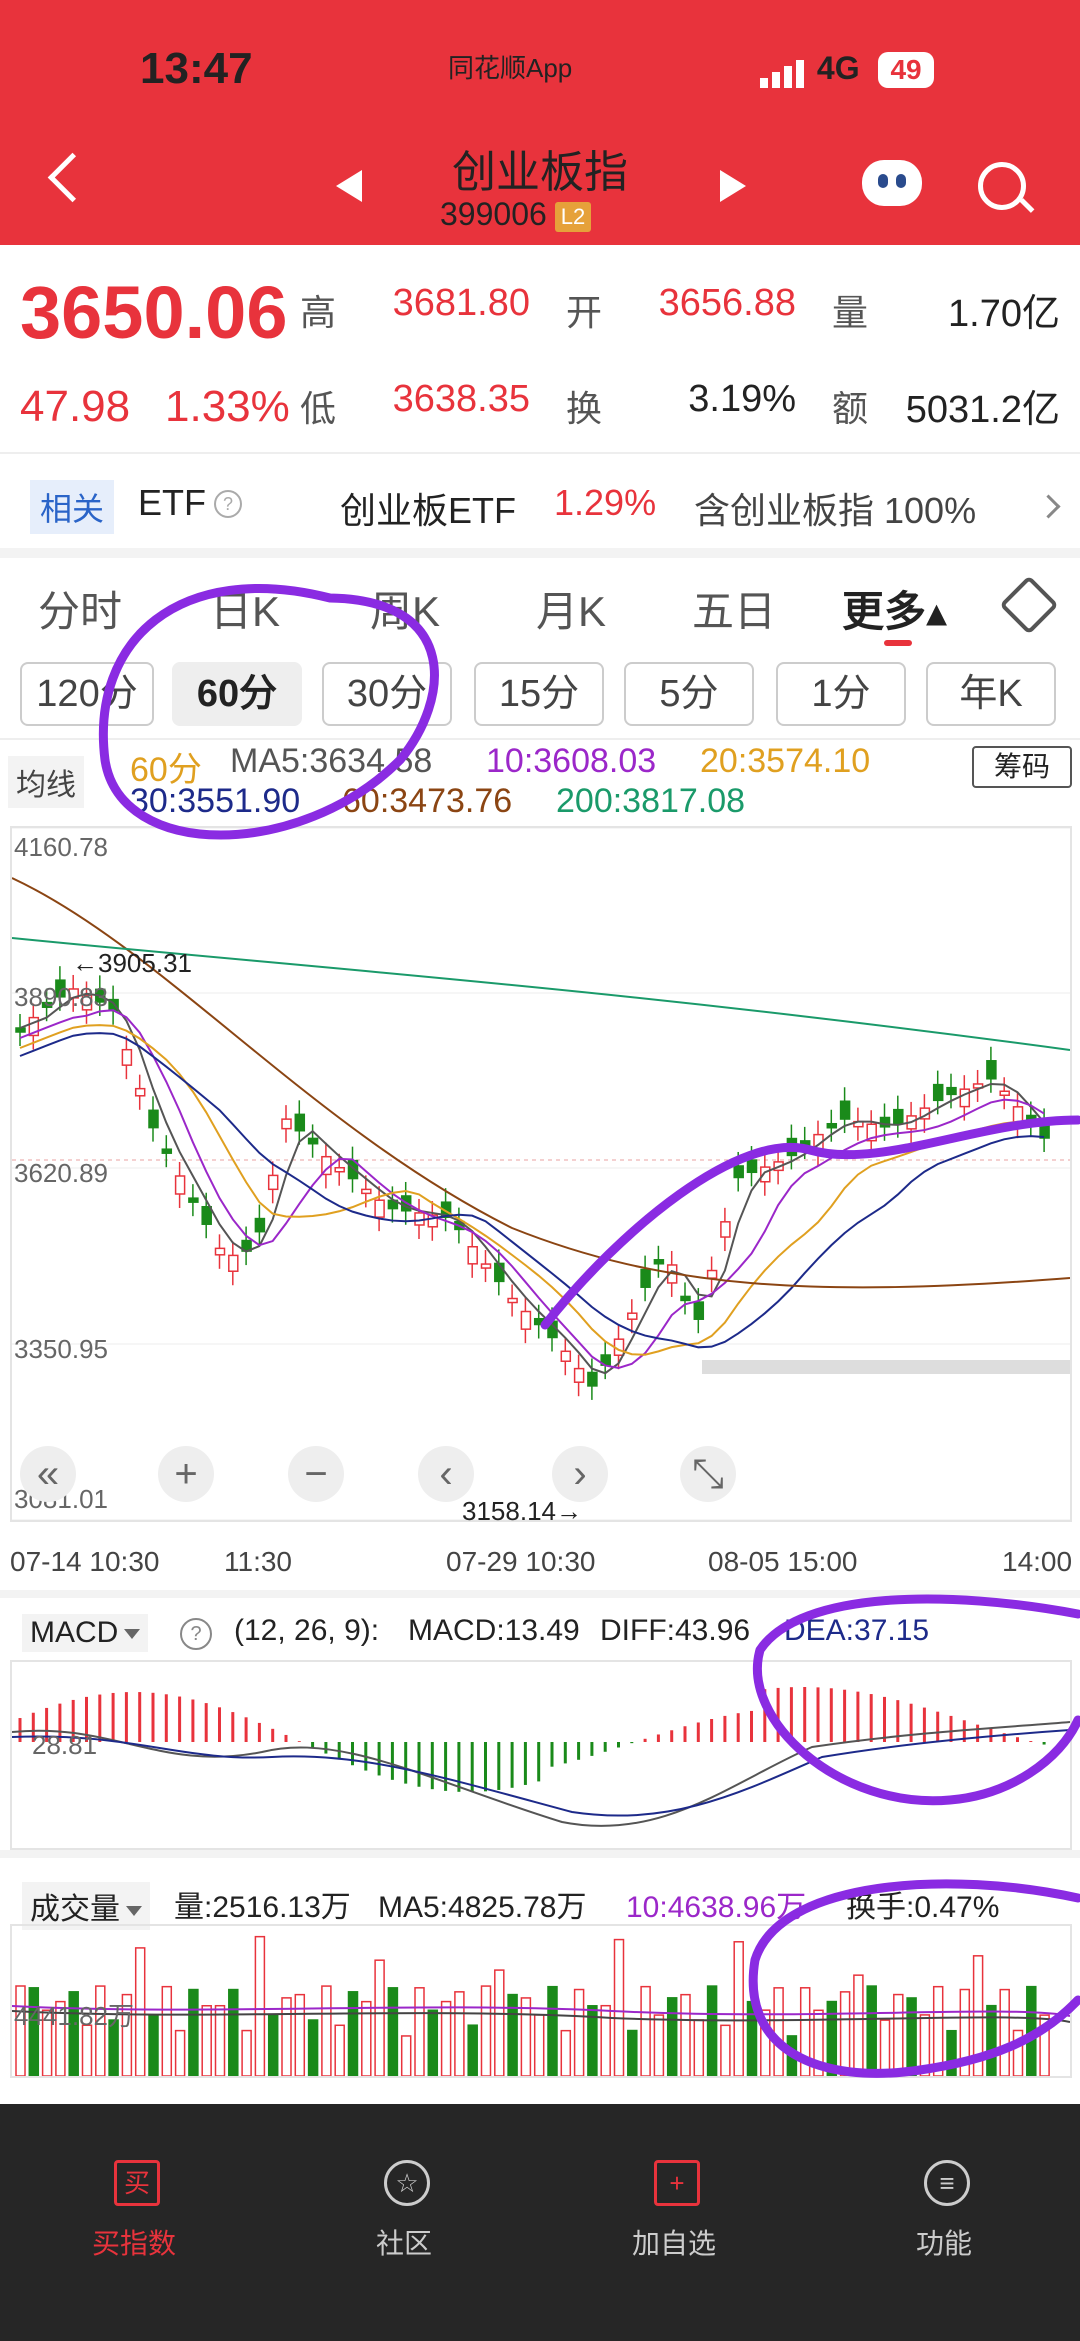 The width and height of the screenshot is (1080, 2341). I want to click on low-value: 3638.35, so click(461, 399).